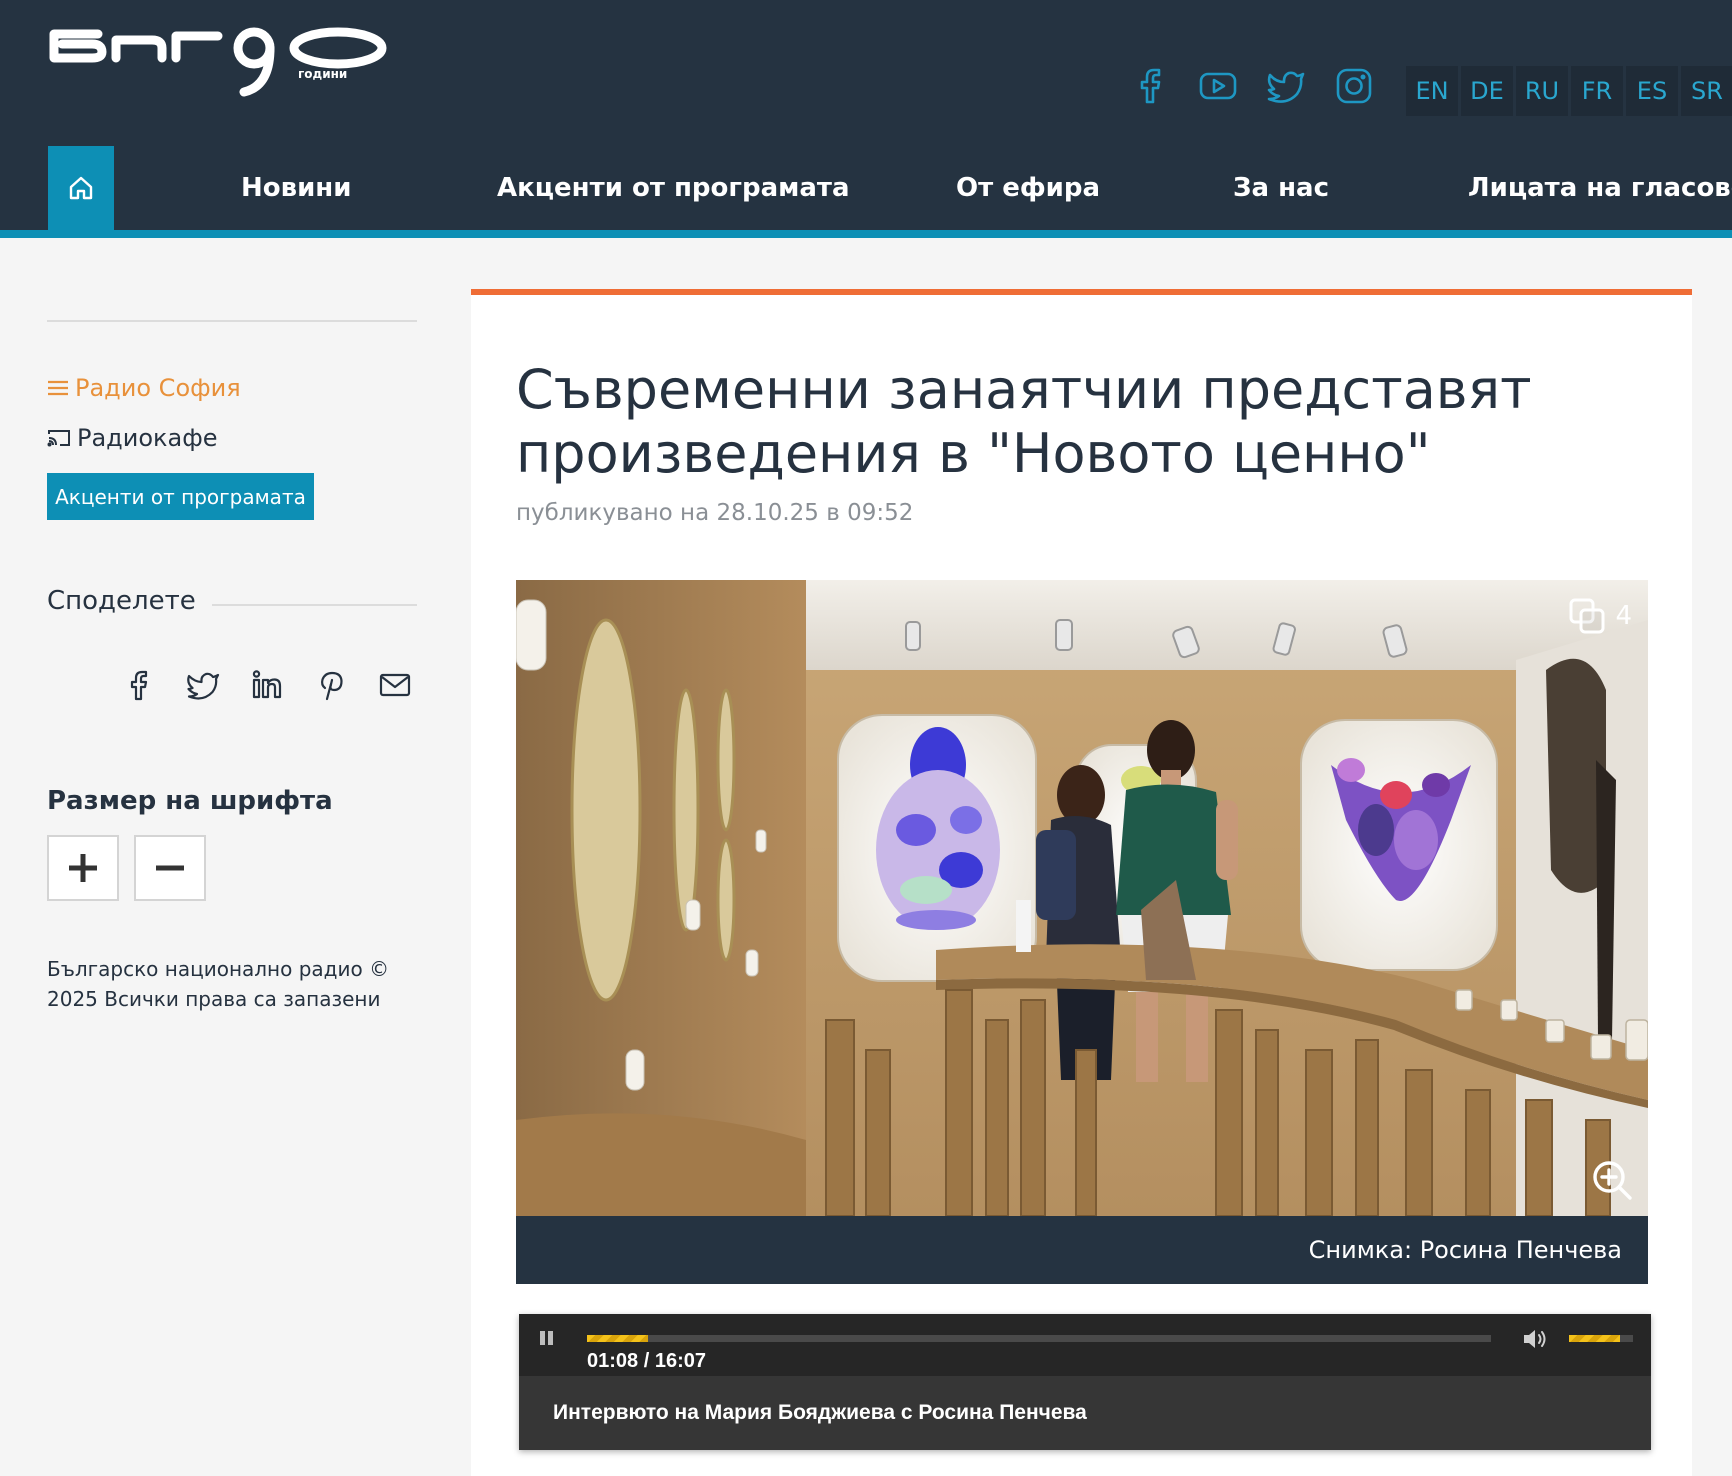  What do you see at coordinates (232, 321) in the screenshot?
I see `sidebar-divider` at bounding box center [232, 321].